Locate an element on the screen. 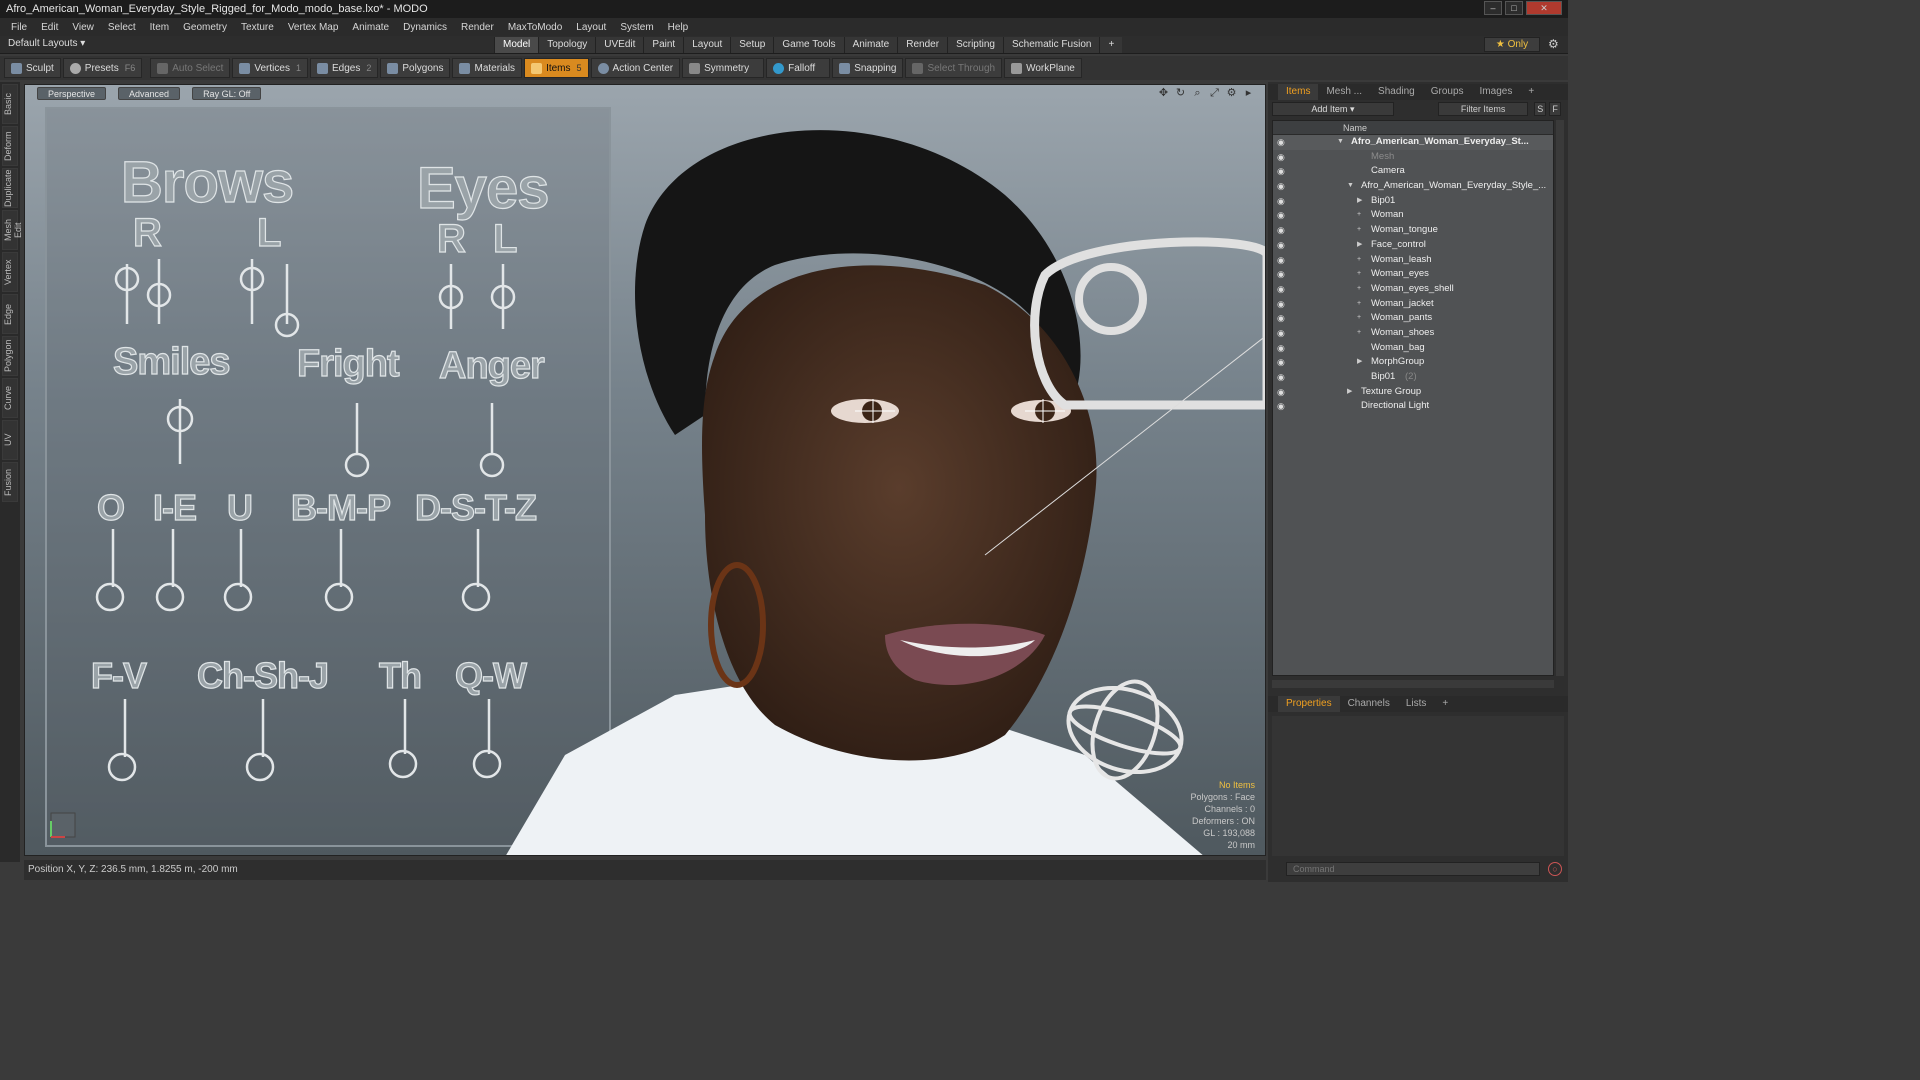 This screenshot has width=1920, height=1080. add-properties-tab-button: + is located at coordinates (1445, 704).